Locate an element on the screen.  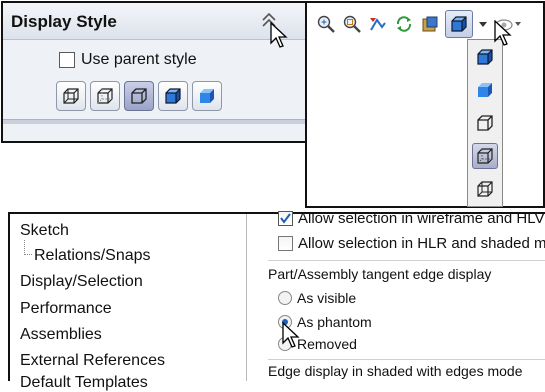
radio-label-as-visible: As visible is located at coordinates (327, 298).